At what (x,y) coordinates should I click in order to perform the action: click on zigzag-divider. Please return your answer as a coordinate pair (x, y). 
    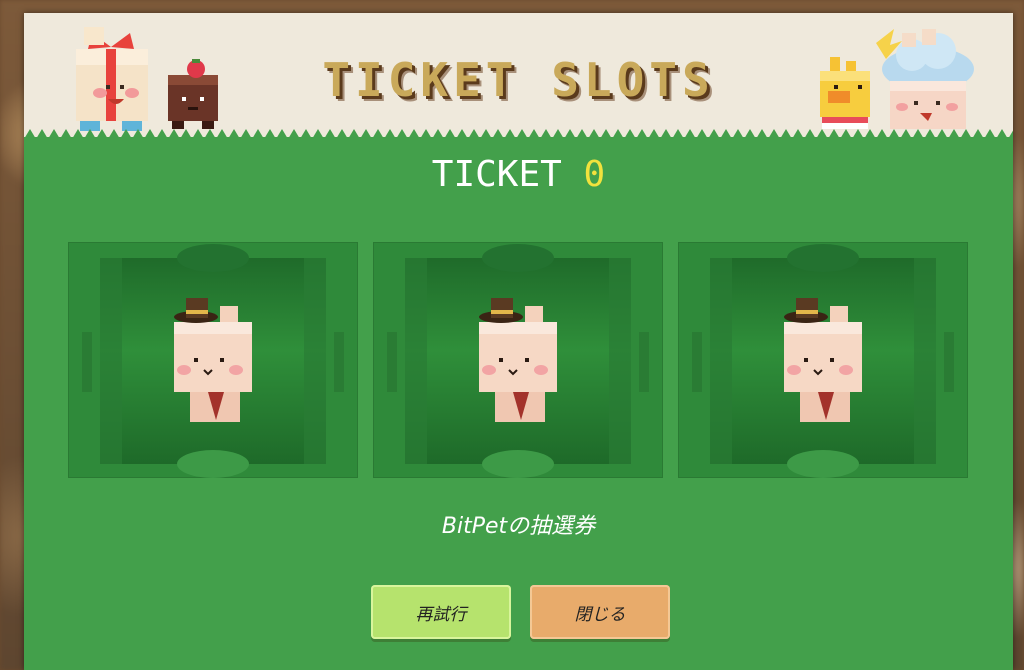
    Looking at the image, I should click on (518, 134).